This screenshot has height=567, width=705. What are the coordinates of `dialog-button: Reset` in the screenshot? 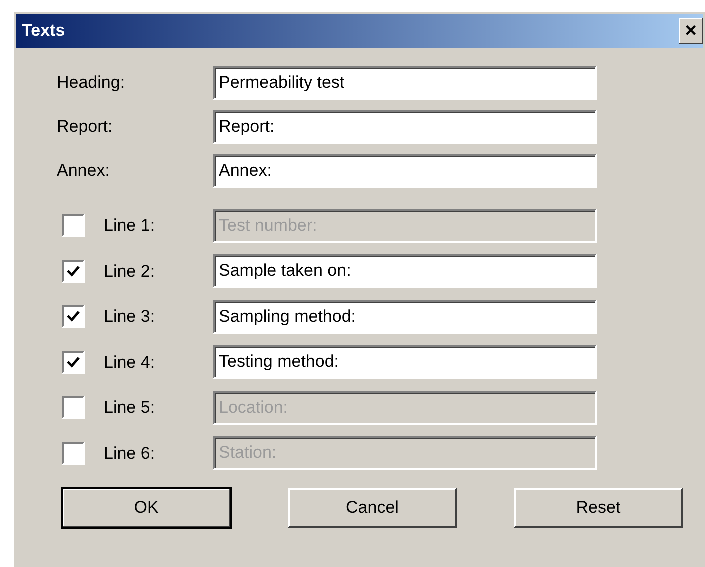 It's located at (598, 508).